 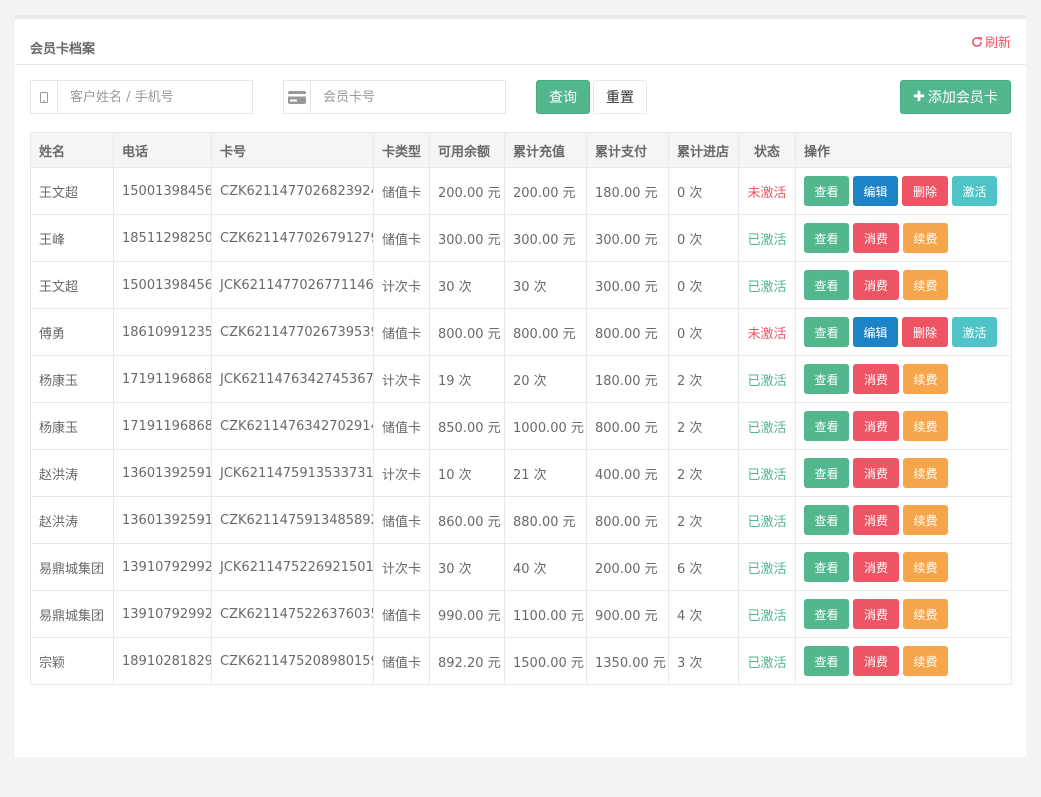 What do you see at coordinates (72, 473) in the screenshot?
I see `name-cell: 赵洪涛` at bounding box center [72, 473].